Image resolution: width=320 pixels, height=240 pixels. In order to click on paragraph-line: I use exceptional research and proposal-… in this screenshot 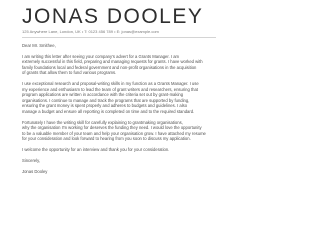, I will do `click(110, 83)`.